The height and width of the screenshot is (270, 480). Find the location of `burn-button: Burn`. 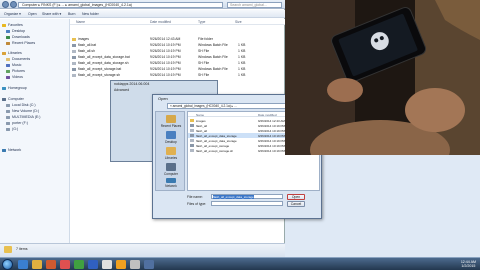

burn-button: Burn is located at coordinates (71, 14).